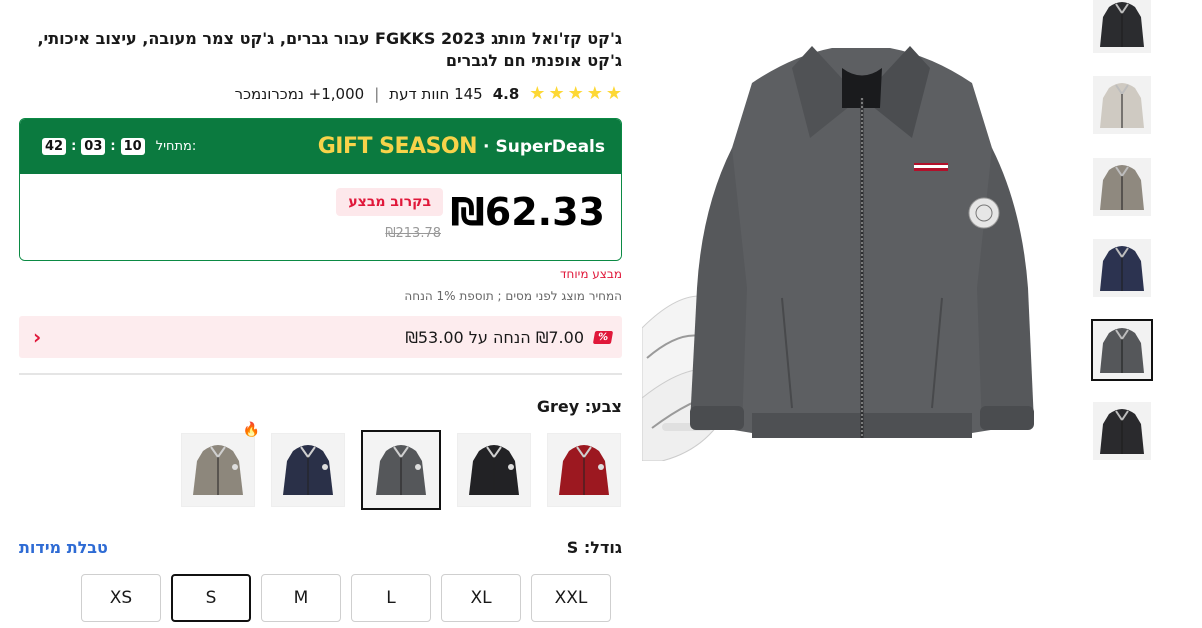  I want to click on tax-note: המחיר מוצג לפני מסים ; תוספת 1% הנחה, so click(513, 296).